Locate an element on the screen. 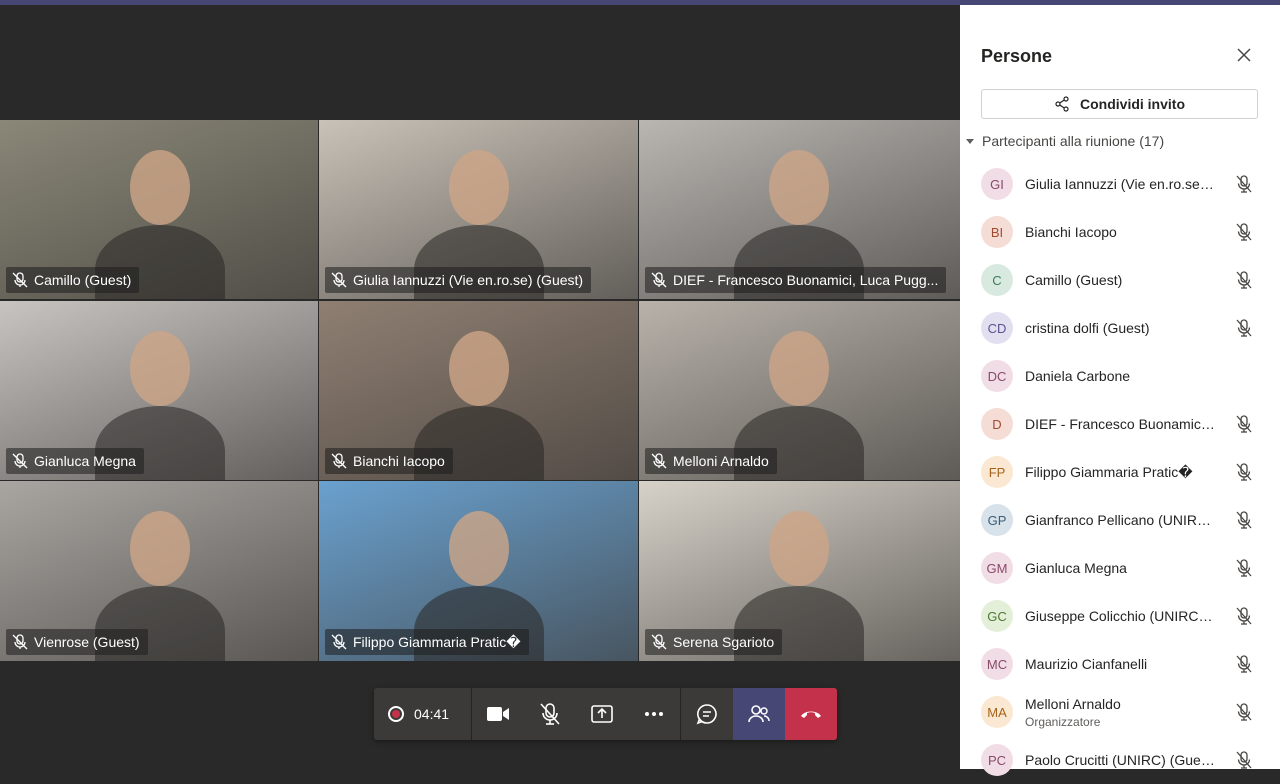 The image size is (1280, 784). chat-icon is located at coordinates (706, 714).